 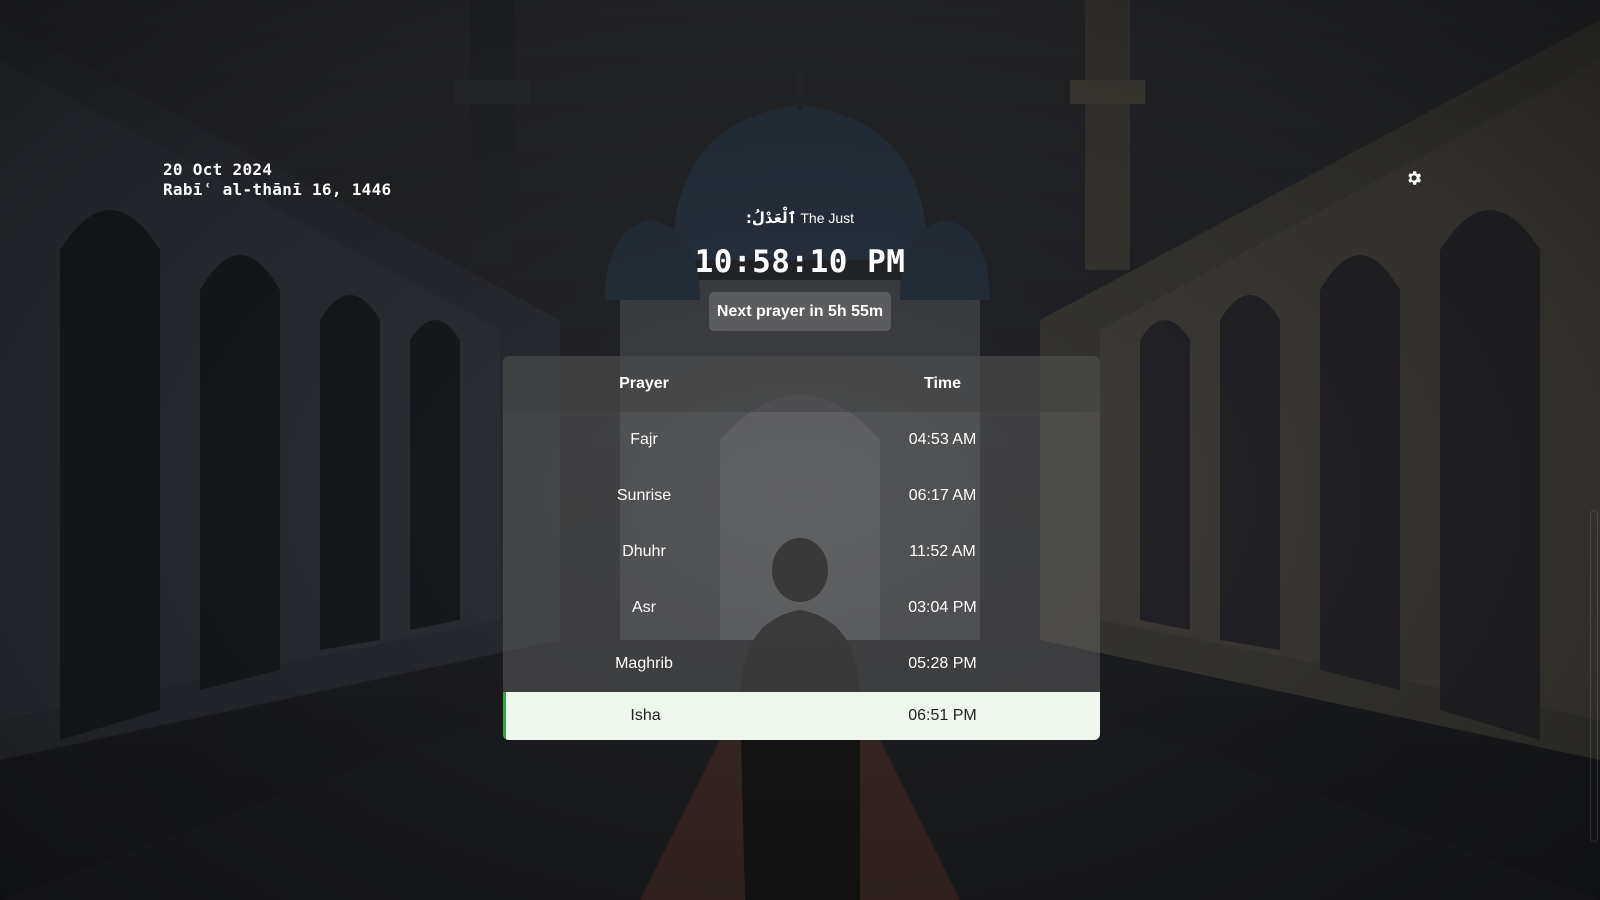 What do you see at coordinates (644, 551) in the screenshot?
I see `prayer-name: Dhuhr` at bounding box center [644, 551].